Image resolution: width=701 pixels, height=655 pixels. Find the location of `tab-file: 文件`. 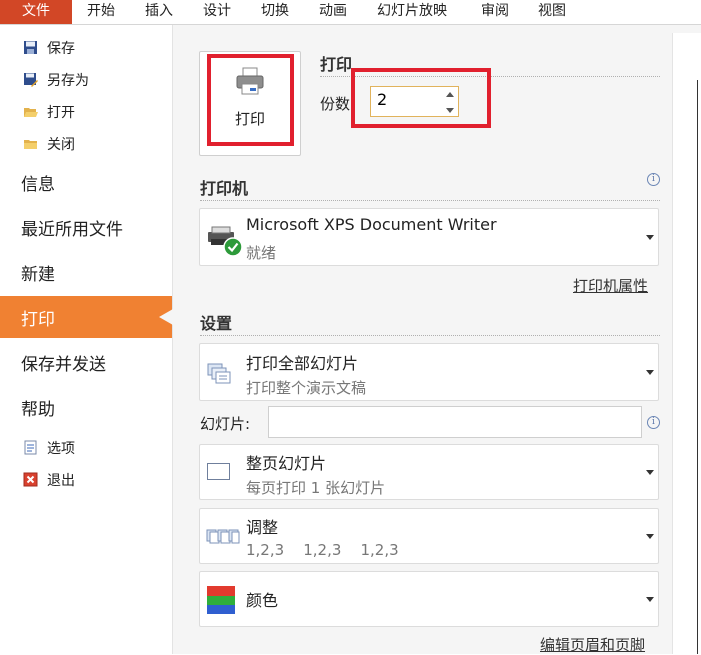

tab-file: 文件 is located at coordinates (36, 12).